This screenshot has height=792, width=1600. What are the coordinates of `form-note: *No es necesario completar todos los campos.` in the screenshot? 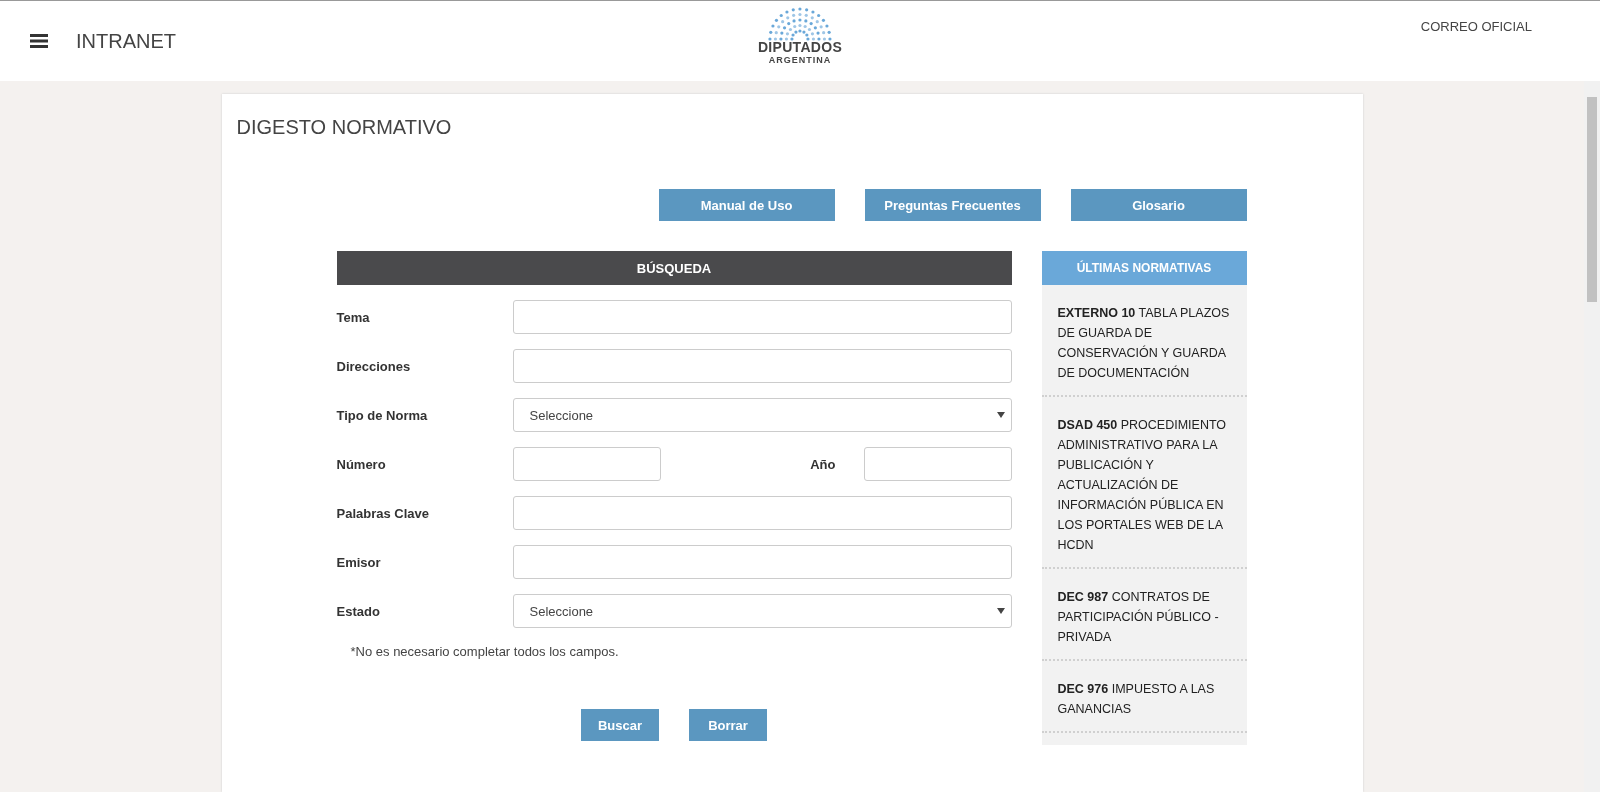 It's located at (485, 651).